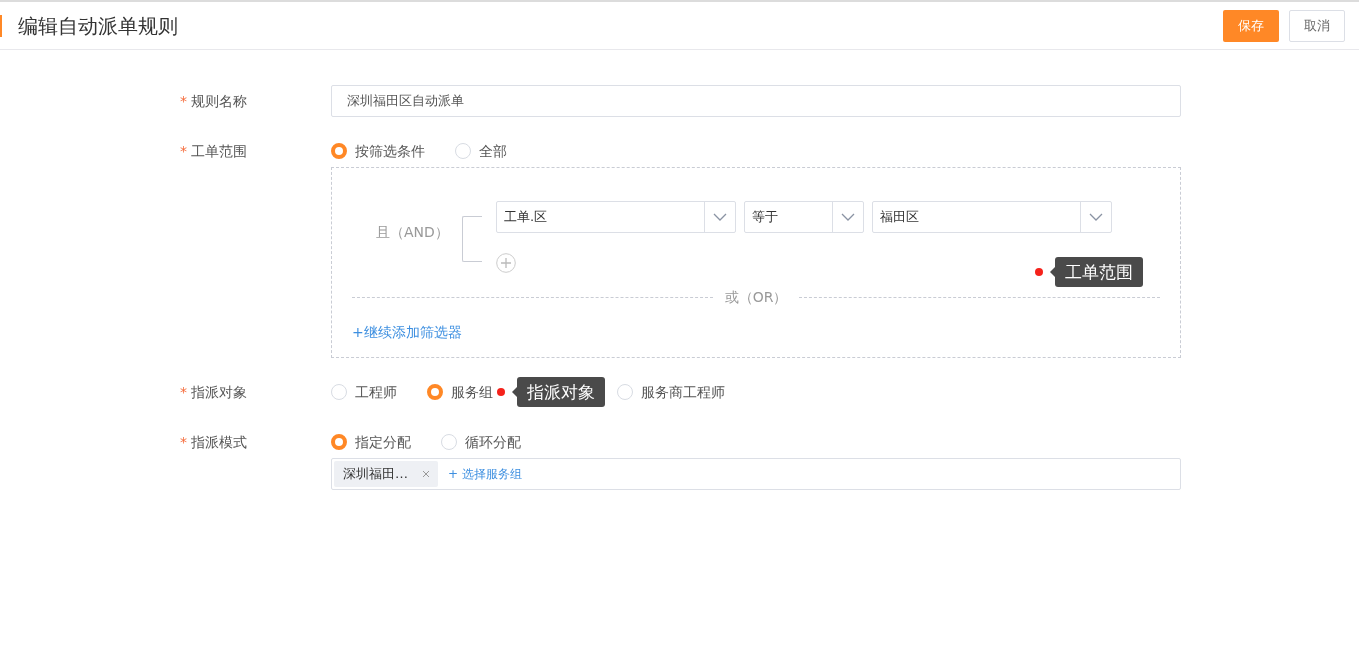  What do you see at coordinates (756, 297) in the screenshot?
I see `or-divider-label: 或（OR）` at bounding box center [756, 297].